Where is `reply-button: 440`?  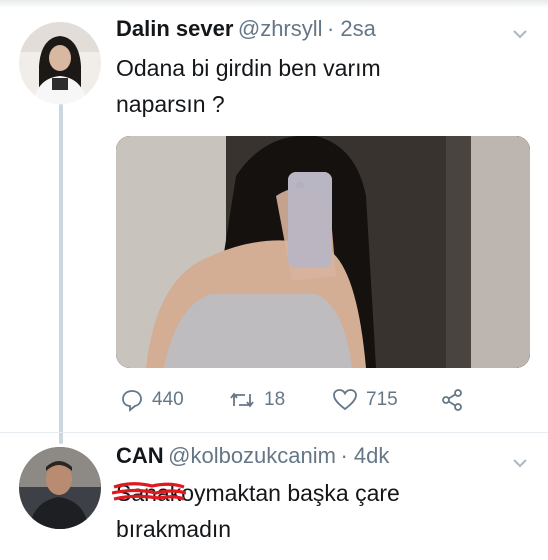
reply-button: 440 is located at coordinates (152, 400).